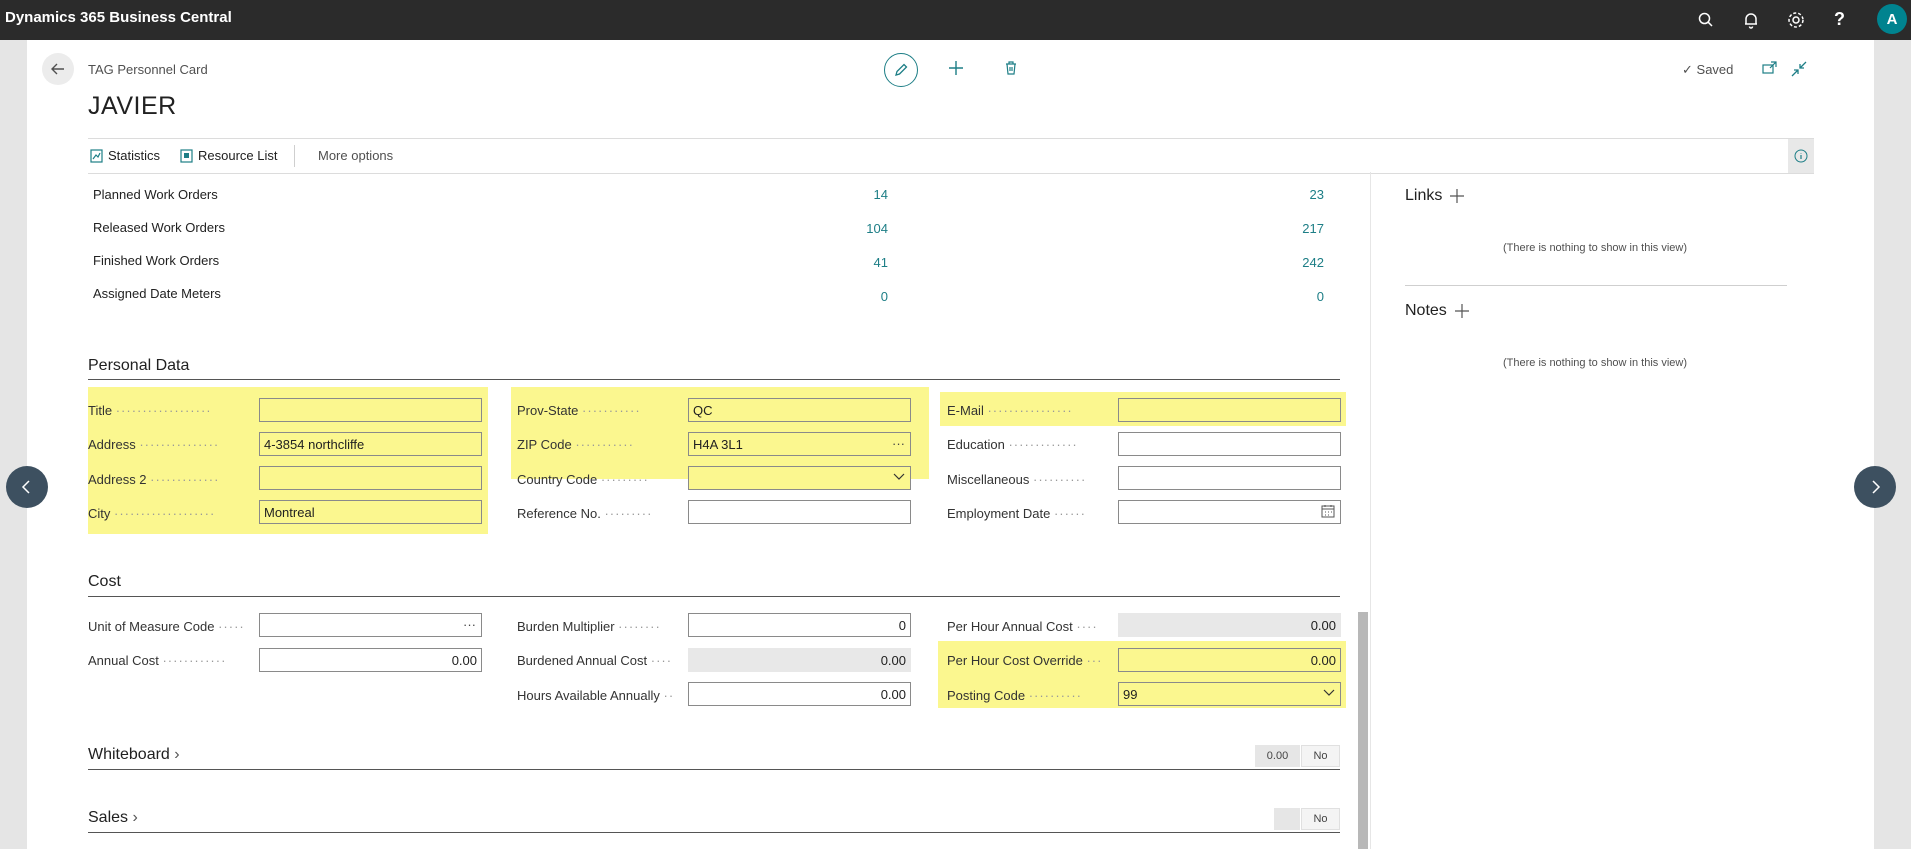  Describe the element at coordinates (1596, 285) in the screenshot. I see `factbox-separator` at that location.